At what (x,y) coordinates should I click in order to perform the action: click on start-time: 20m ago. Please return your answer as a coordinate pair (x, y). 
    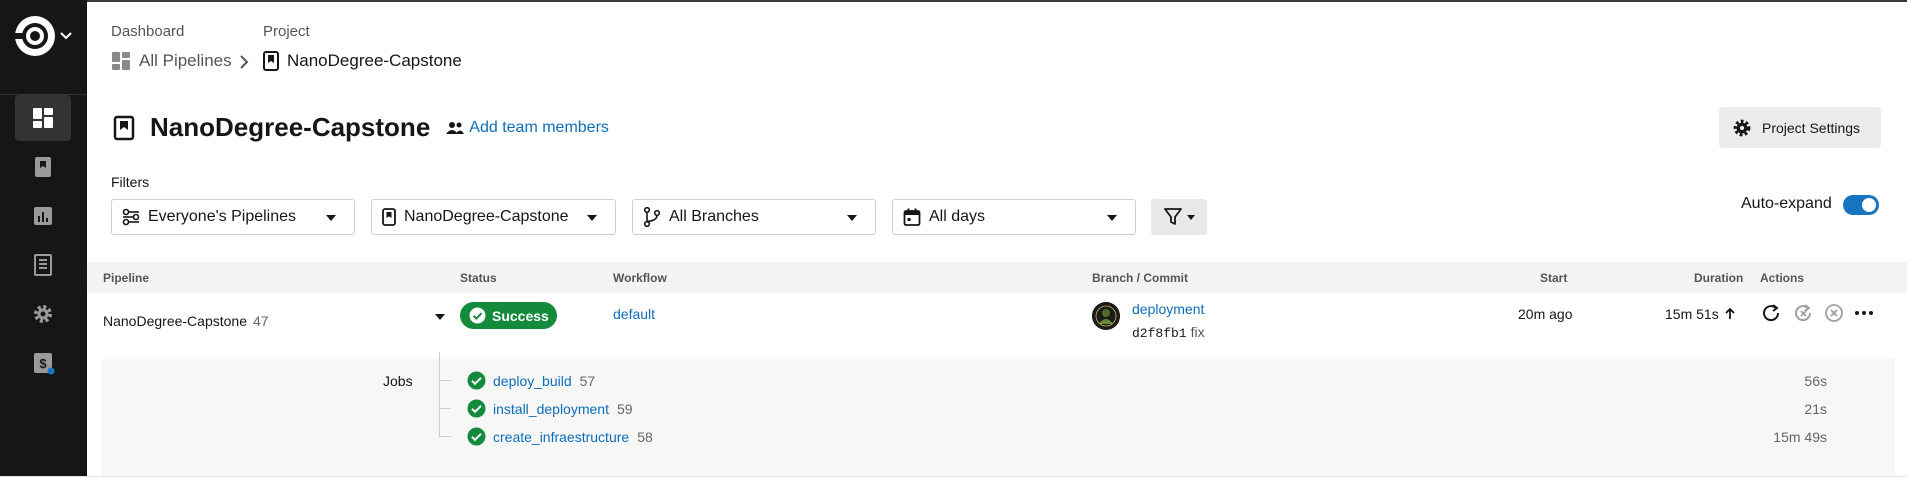
    Looking at the image, I should click on (1545, 314).